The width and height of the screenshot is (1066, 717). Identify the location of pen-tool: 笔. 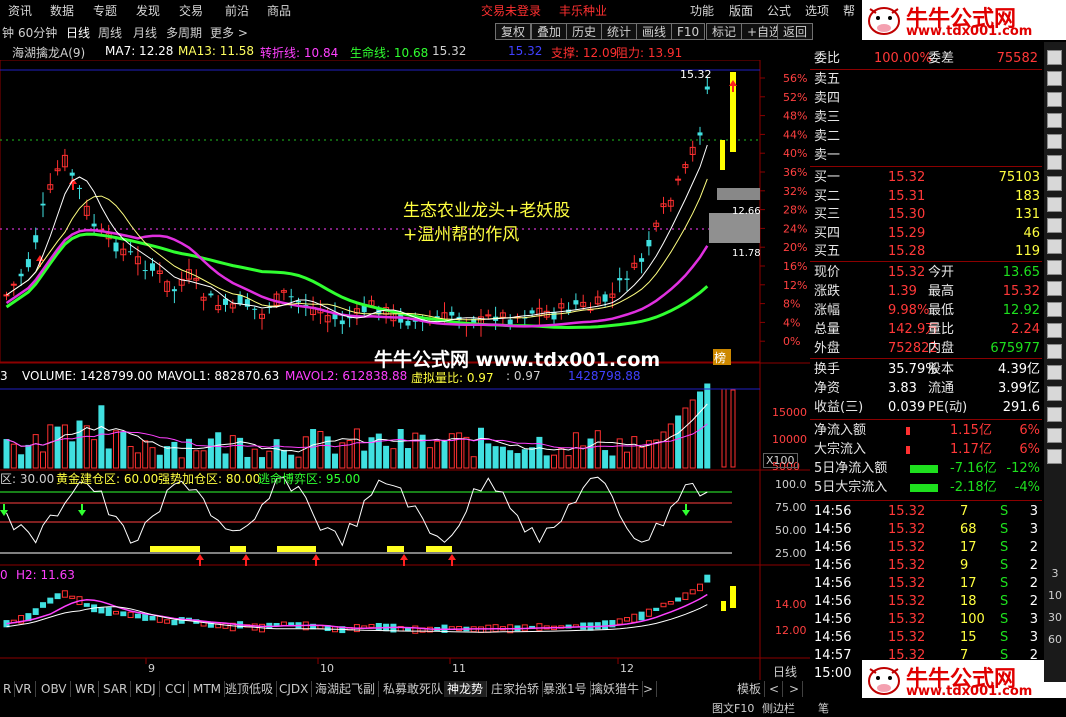
(823, 708).